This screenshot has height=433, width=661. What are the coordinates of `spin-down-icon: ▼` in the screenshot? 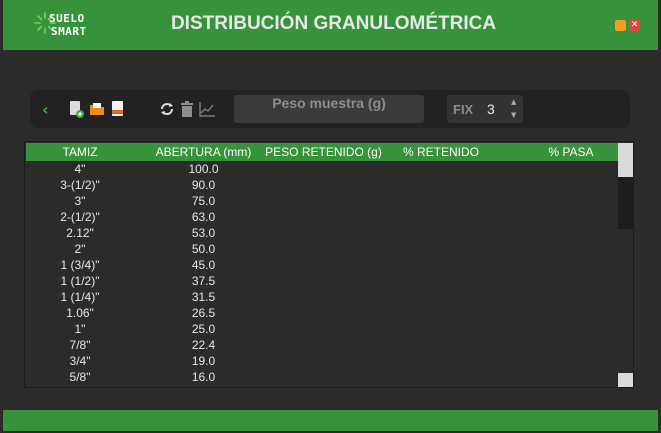 It's located at (513, 115).